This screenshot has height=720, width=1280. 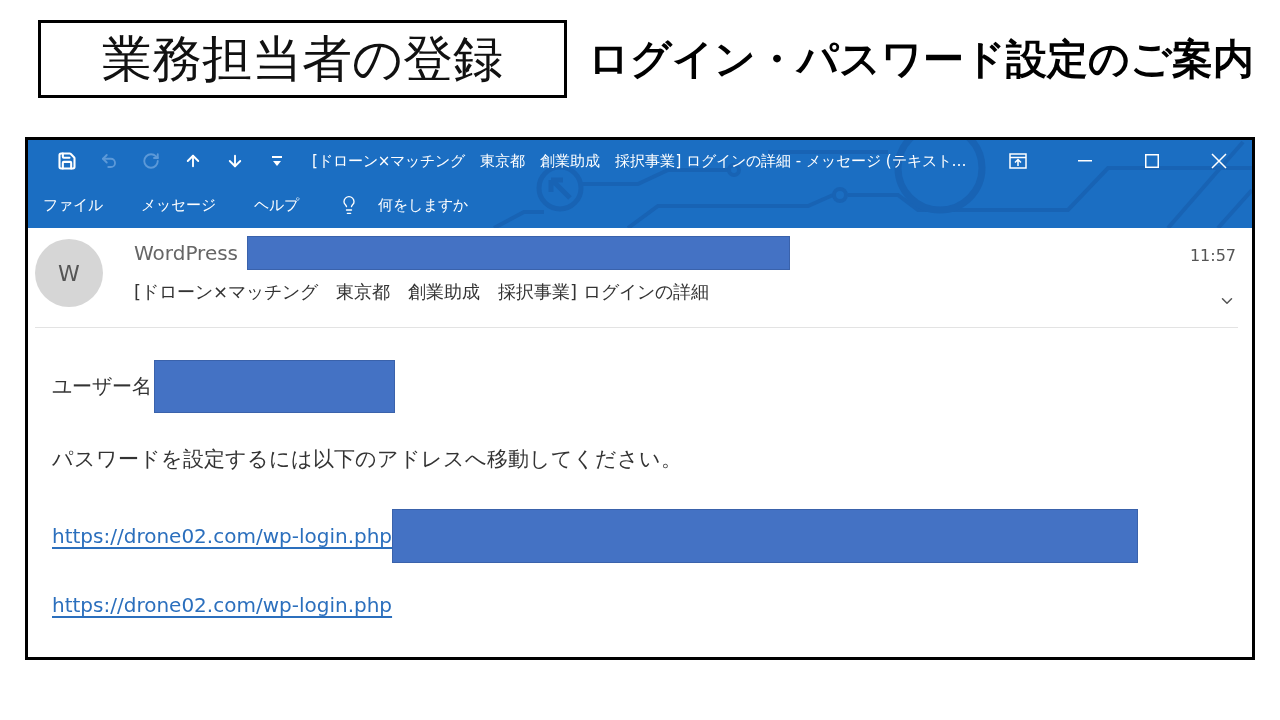 What do you see at coordinates (178, 205) in the screenshot?
I see `menu-tab: メッセージ` at bounding box center [178, 205].